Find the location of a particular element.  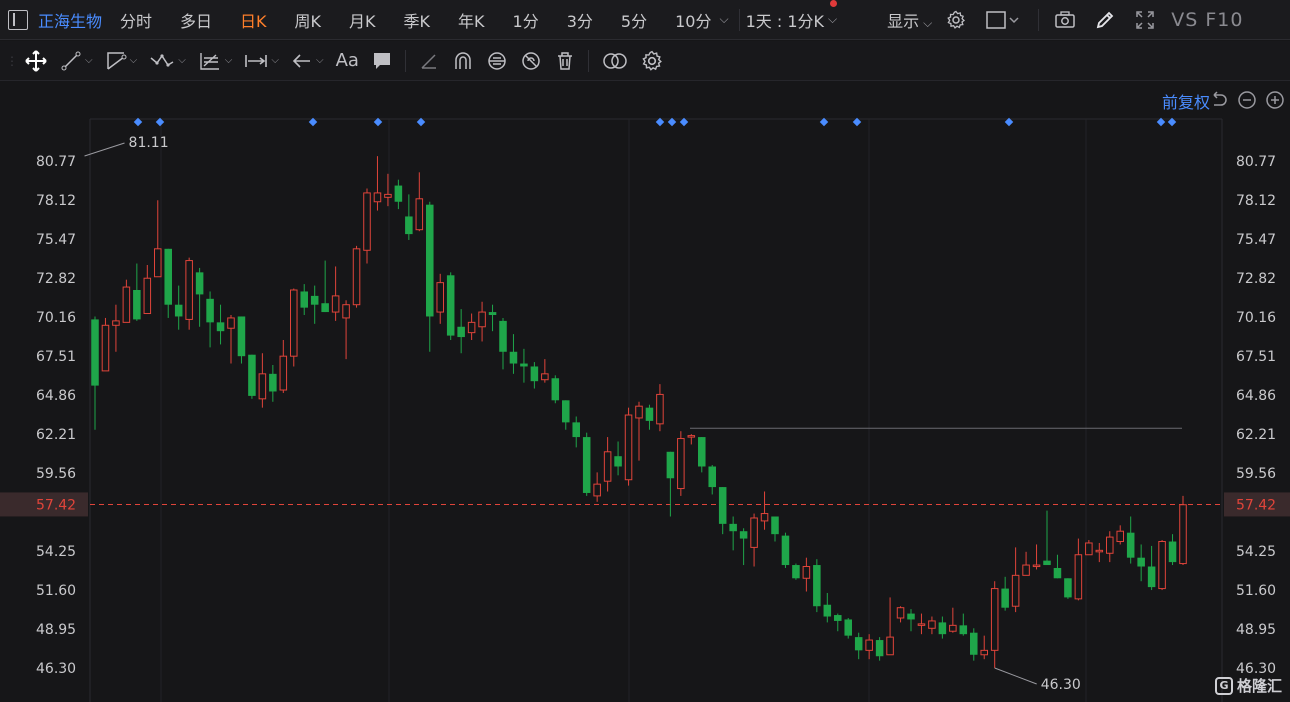

ruler-icon is located at coordinates (428, 61).